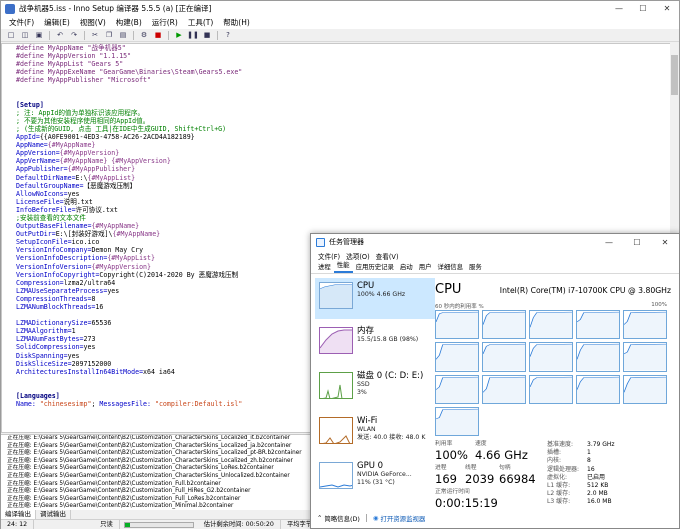 This screenshot has height=529, width=680. Describe the element at coordinates (475, 267) in the screenshot. I see `tab-services: 服务` at that location.